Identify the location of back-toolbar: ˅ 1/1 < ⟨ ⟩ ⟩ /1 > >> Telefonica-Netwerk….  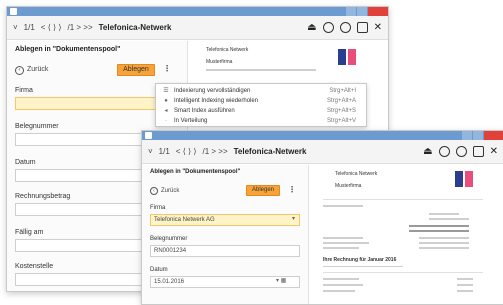
(197, 28).